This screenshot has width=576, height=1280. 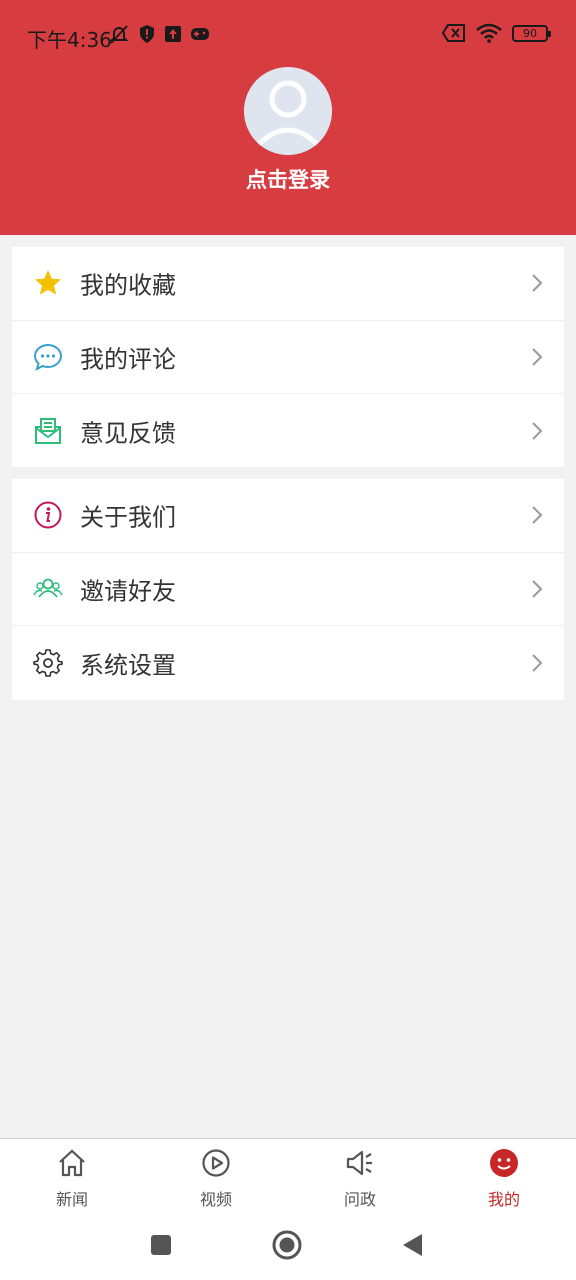 What do you see at coordinates (288, 179) in the screenshot?
I see `login-button: 点击登录` at bounding box center [288, 179].